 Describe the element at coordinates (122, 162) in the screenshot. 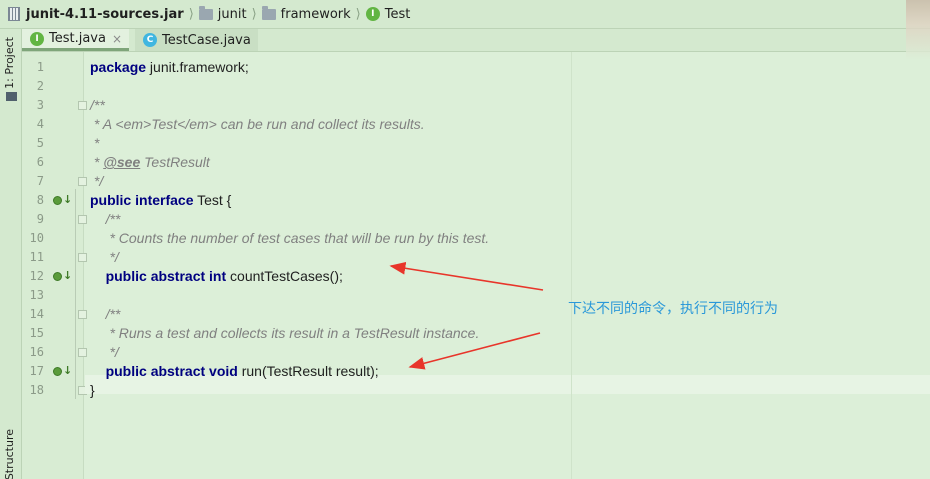

I see `comment: @see` at that location.